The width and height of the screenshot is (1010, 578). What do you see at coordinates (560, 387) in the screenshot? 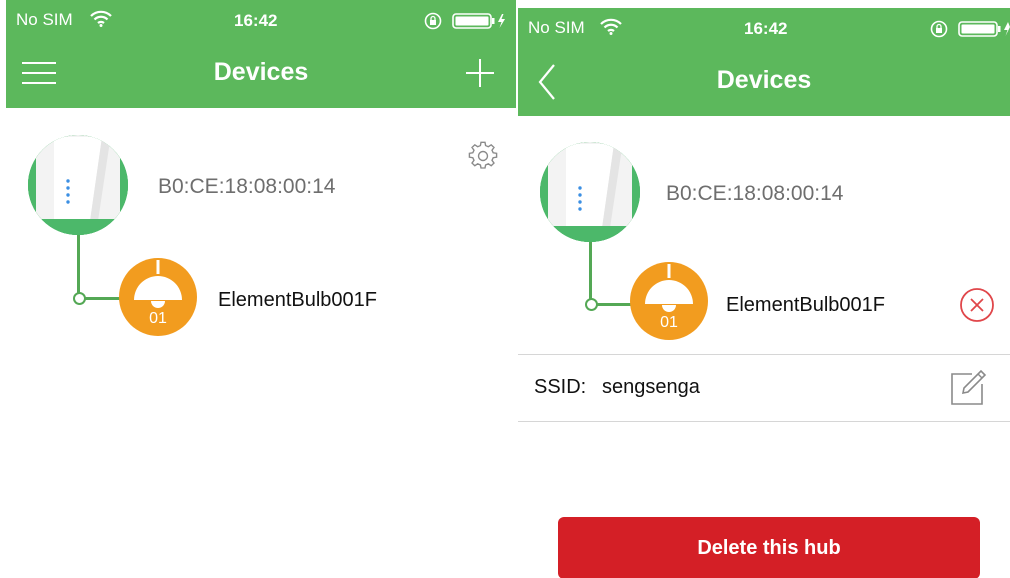
I see `ssid-label: SSID:` at bounding box center [560, 387].